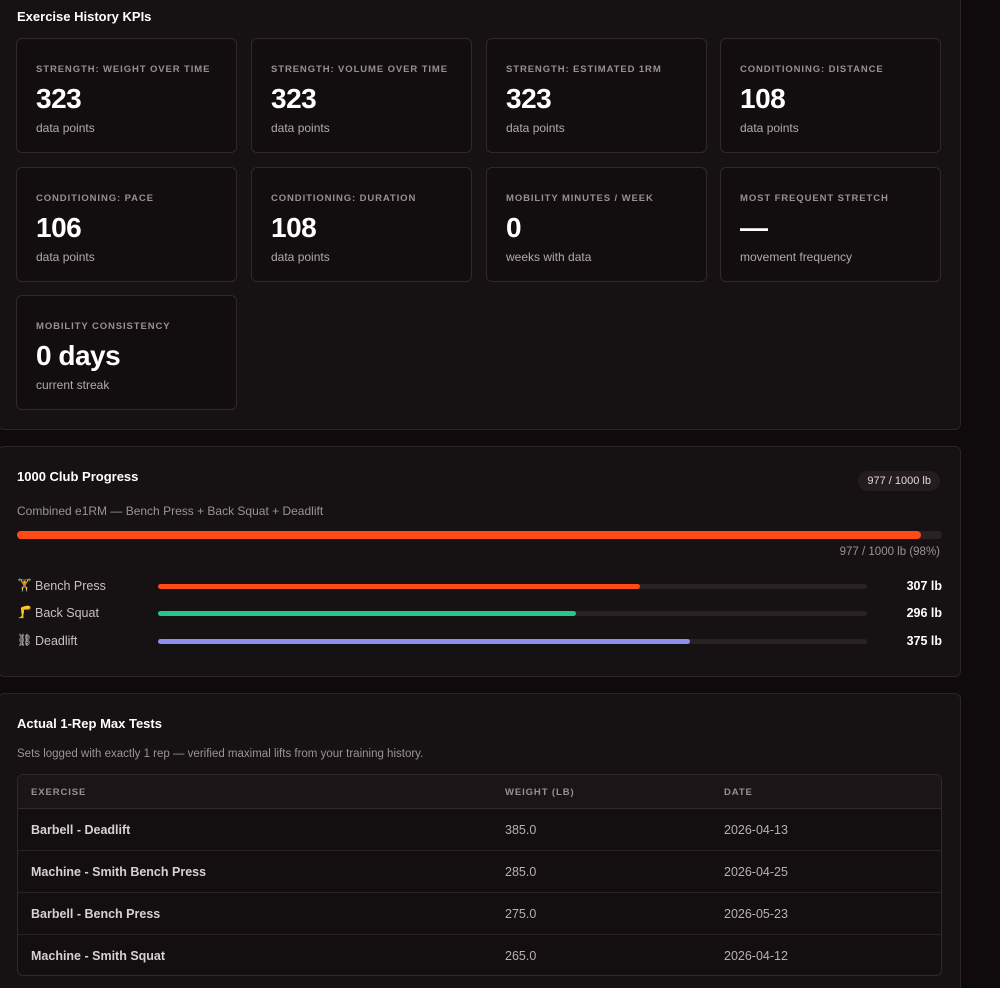 The image size is (1000, 988). What do you see at coordinates (469, 535) in the screenshot?
I see `club-progress-fill` at bounding box center [469, 535].